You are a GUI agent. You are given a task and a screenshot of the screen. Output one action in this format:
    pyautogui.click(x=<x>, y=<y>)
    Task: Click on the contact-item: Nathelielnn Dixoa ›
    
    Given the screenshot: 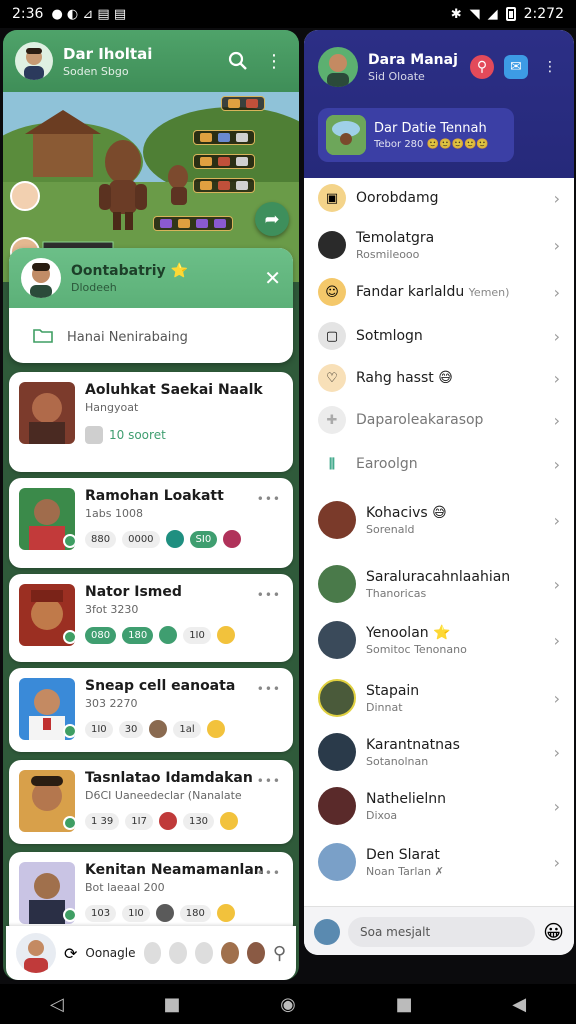 What is the action you would take?
    pyautogui.click(x=439, y=806)
    